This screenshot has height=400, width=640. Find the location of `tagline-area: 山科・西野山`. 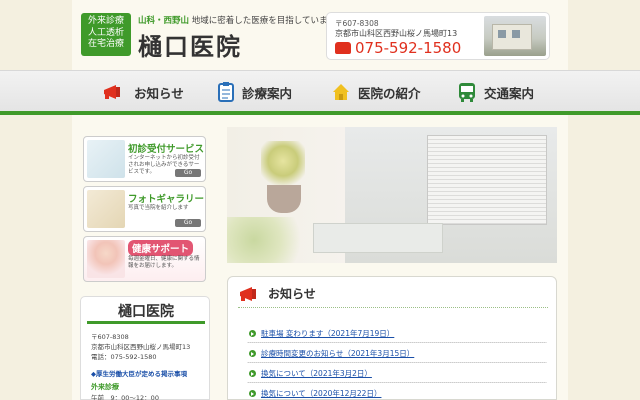

tagline-area: 山科・西野山 is located at coordinates (164, 21).